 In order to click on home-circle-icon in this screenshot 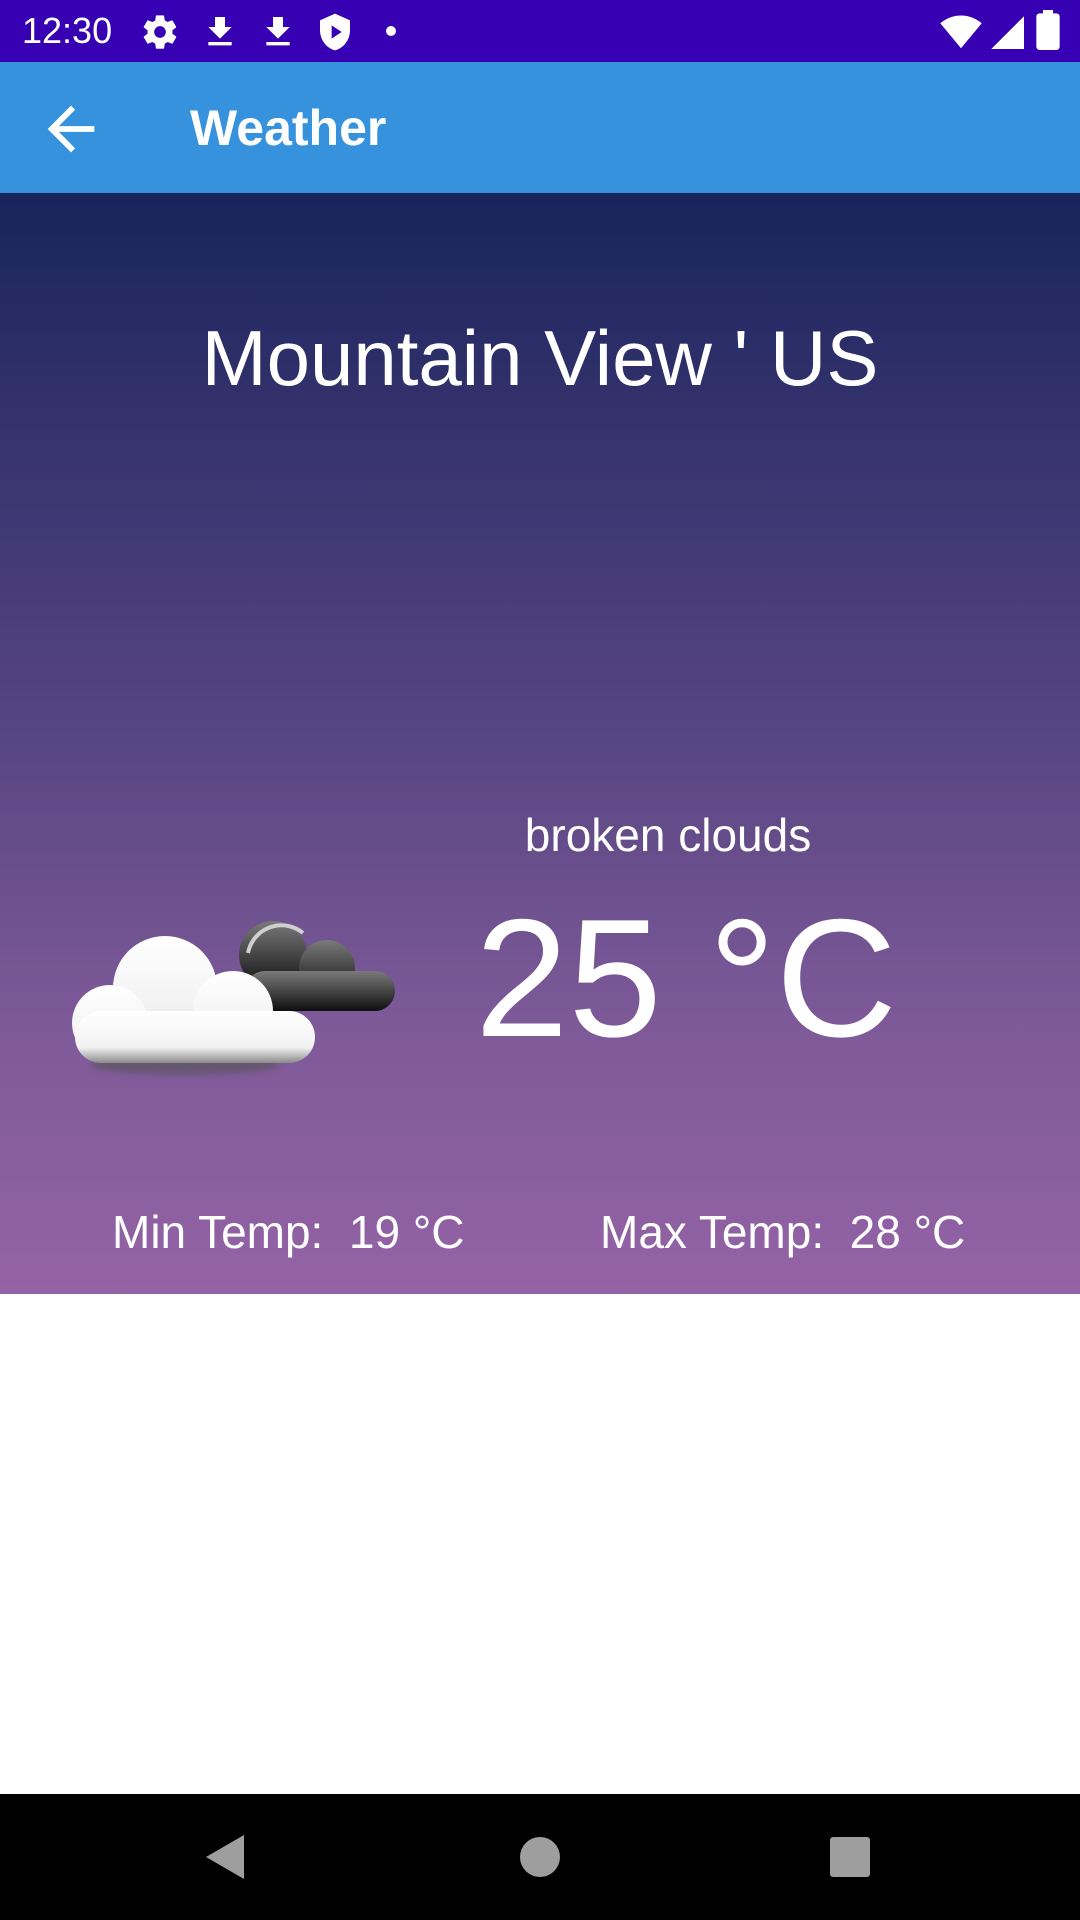, I will do `click(540, 1857)`.